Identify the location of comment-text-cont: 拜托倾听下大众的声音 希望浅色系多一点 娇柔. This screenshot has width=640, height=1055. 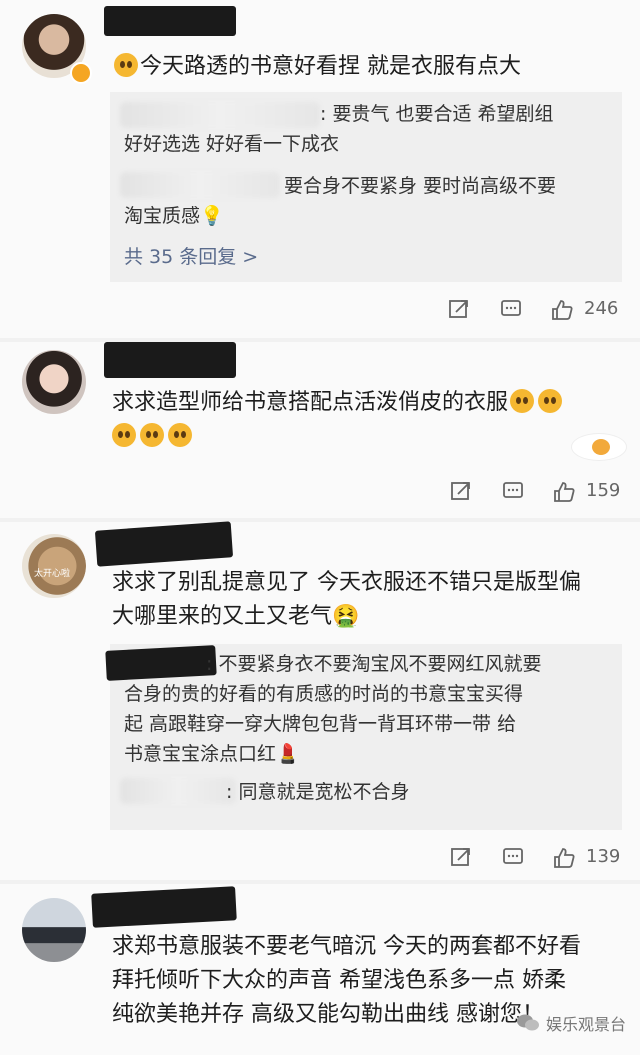
(339, 980).